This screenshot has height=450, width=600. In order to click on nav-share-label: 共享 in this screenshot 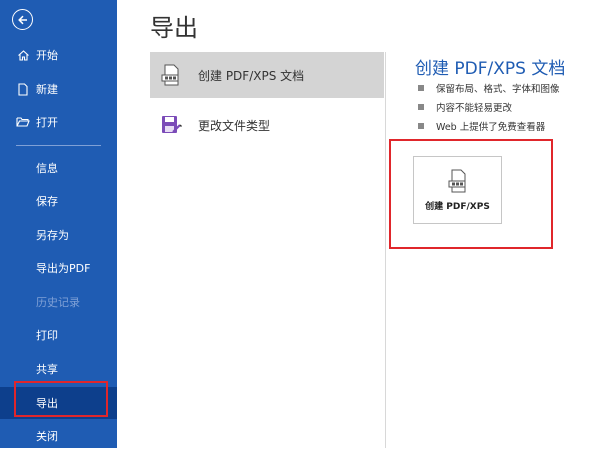, I will do `click(47, 369)`.